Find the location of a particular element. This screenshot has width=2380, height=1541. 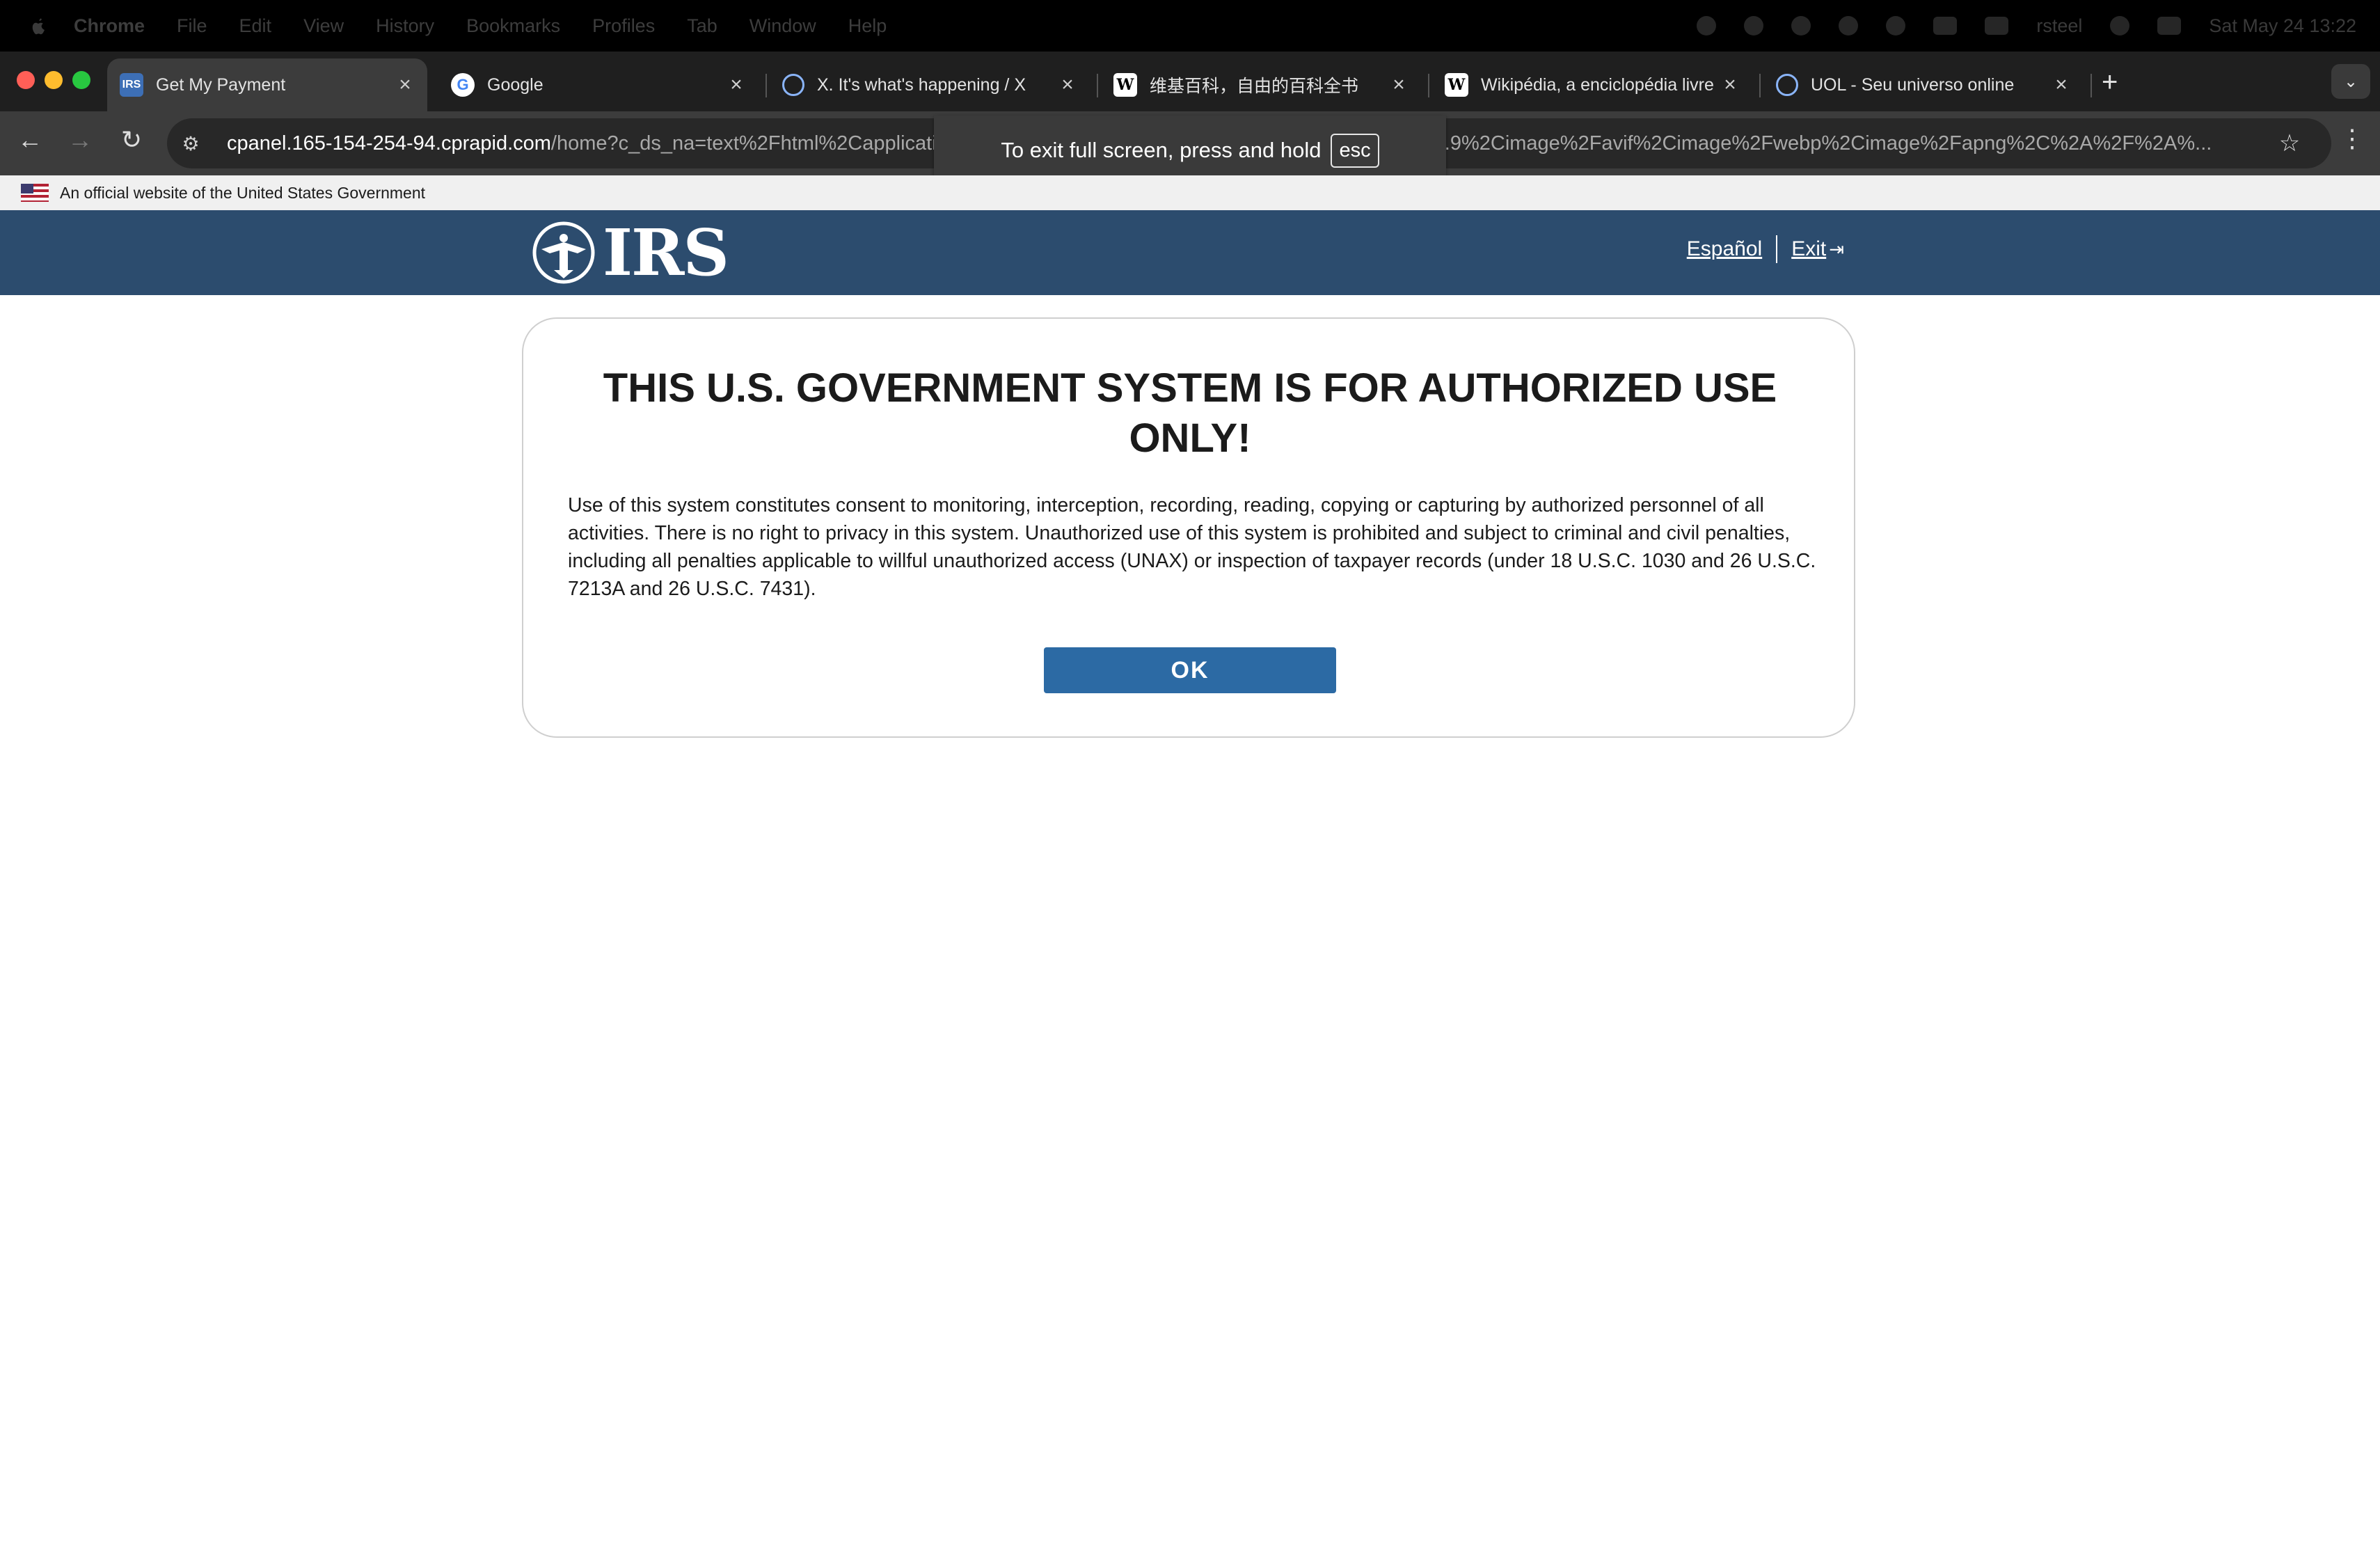

tab-wikipedia-pt: W Wikipédia, a enciclopédia livre × is located at coordinates (1592, 84).